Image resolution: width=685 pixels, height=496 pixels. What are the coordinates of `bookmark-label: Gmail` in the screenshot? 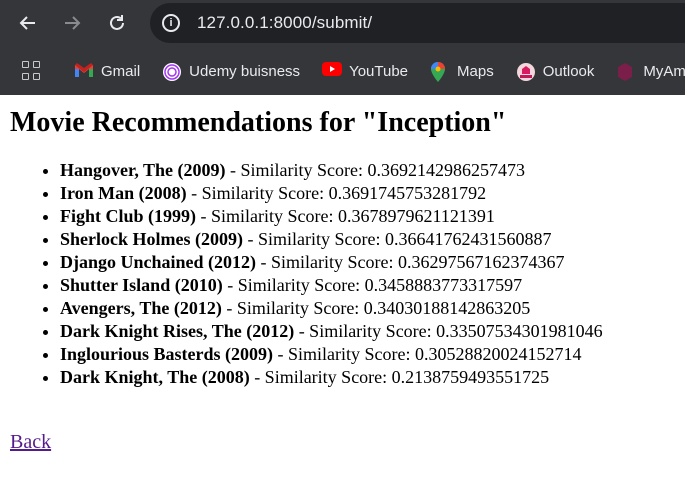 It's located at (121, 71).